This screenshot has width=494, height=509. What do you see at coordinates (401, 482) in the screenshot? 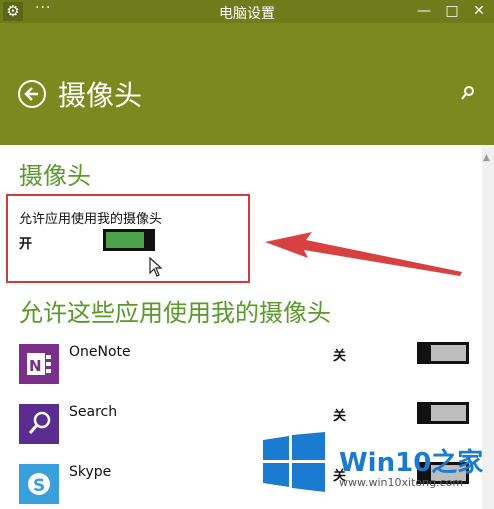
I see `watermark-domain: www.win10xitong.com` at bounding box center [401, 482].